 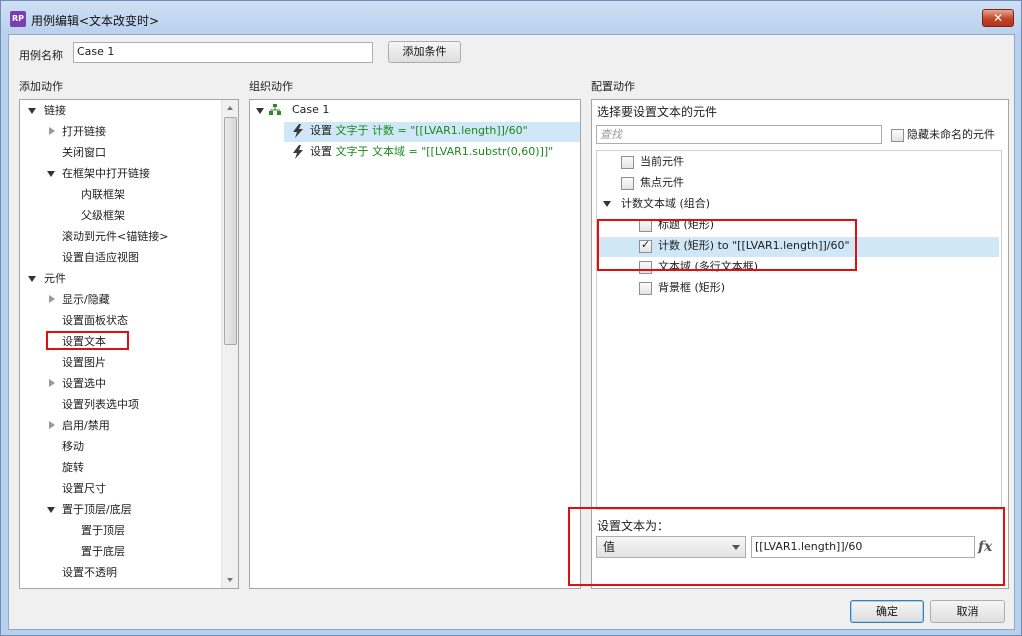 What do you see at coordinates (754, 246) in the screenshot?
I see `widget-counter-rect: 计数 (矩形) to "[[LVAR1.length]]/60"` at bounding box center [754, 246].